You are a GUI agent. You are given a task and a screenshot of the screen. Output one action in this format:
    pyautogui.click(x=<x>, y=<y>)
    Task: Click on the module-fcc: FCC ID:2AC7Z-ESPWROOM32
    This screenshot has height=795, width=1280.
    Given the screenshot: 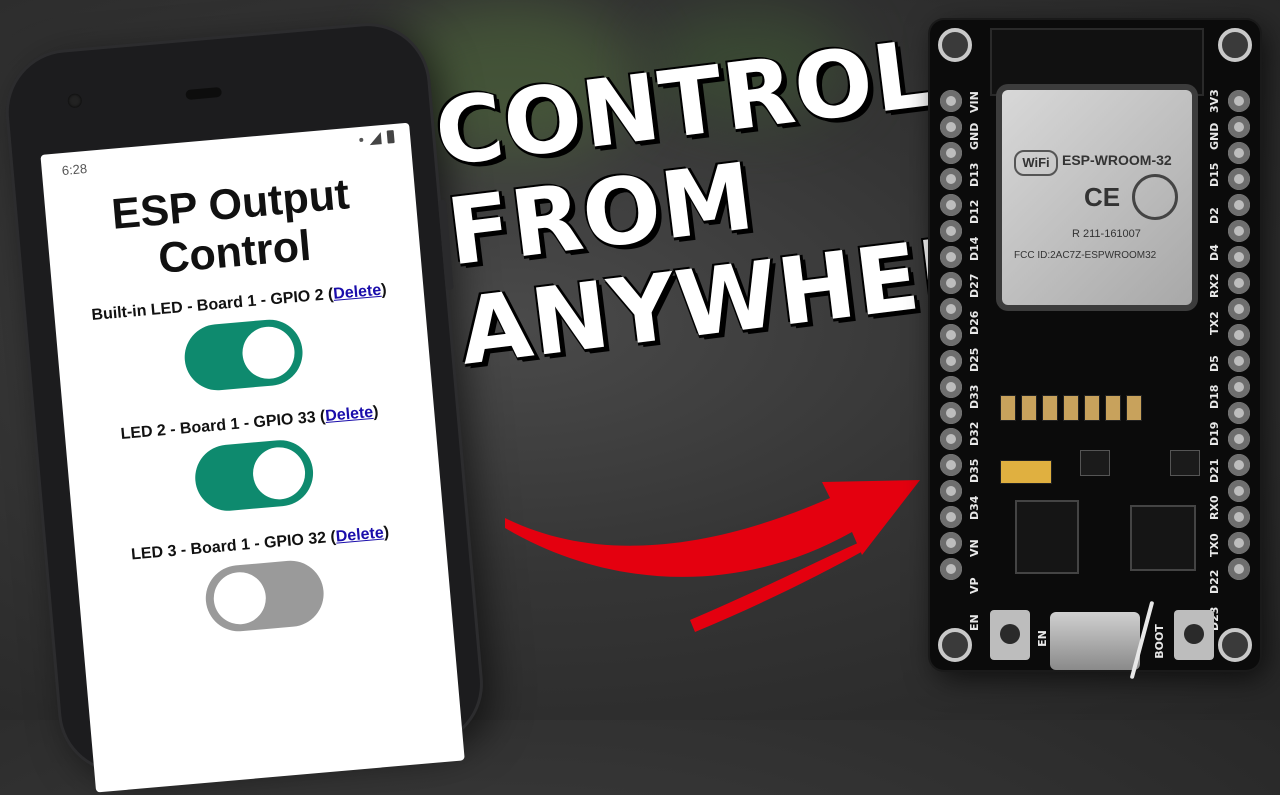 What is the action you would take?
    pyautogui.click(x=1085, y=255)
    